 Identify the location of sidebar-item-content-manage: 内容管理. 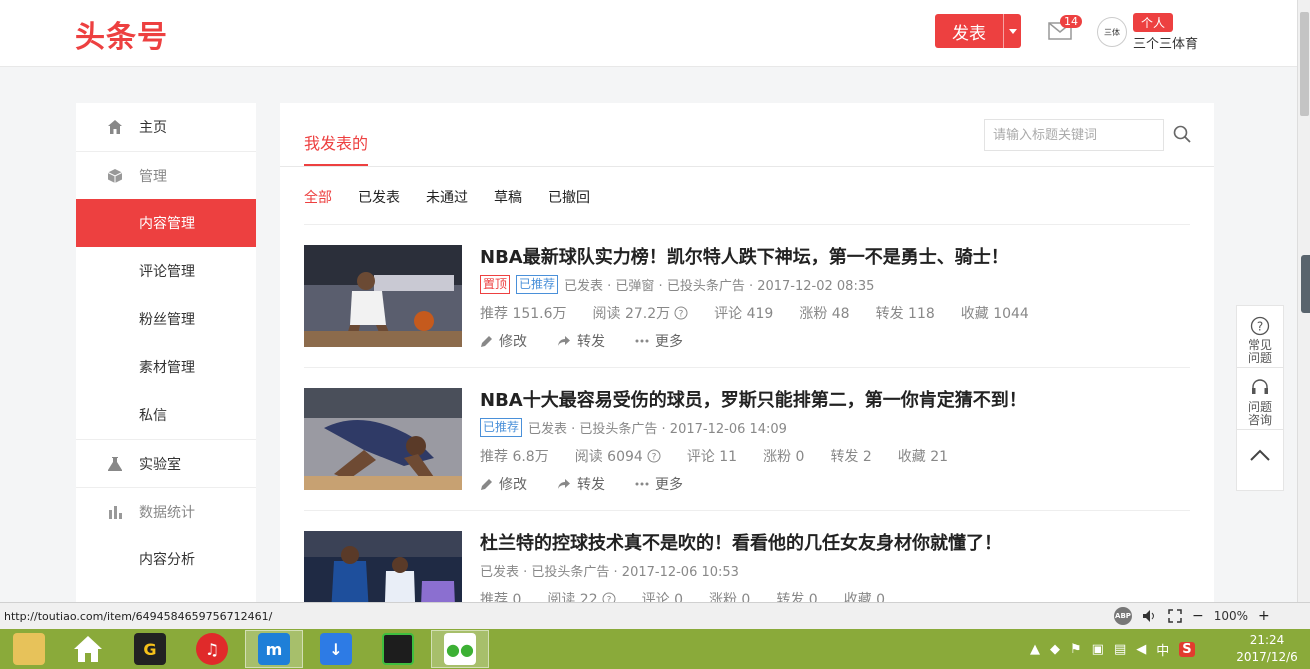
(166, 223).